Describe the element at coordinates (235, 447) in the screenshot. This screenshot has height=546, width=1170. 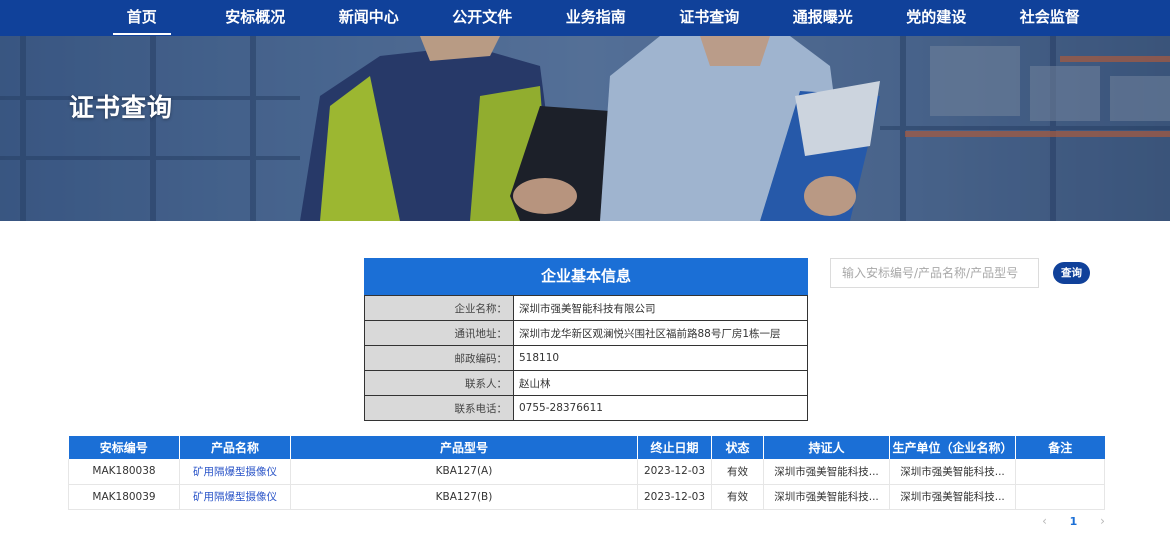
I see `column-header: 产品名称` at that location.